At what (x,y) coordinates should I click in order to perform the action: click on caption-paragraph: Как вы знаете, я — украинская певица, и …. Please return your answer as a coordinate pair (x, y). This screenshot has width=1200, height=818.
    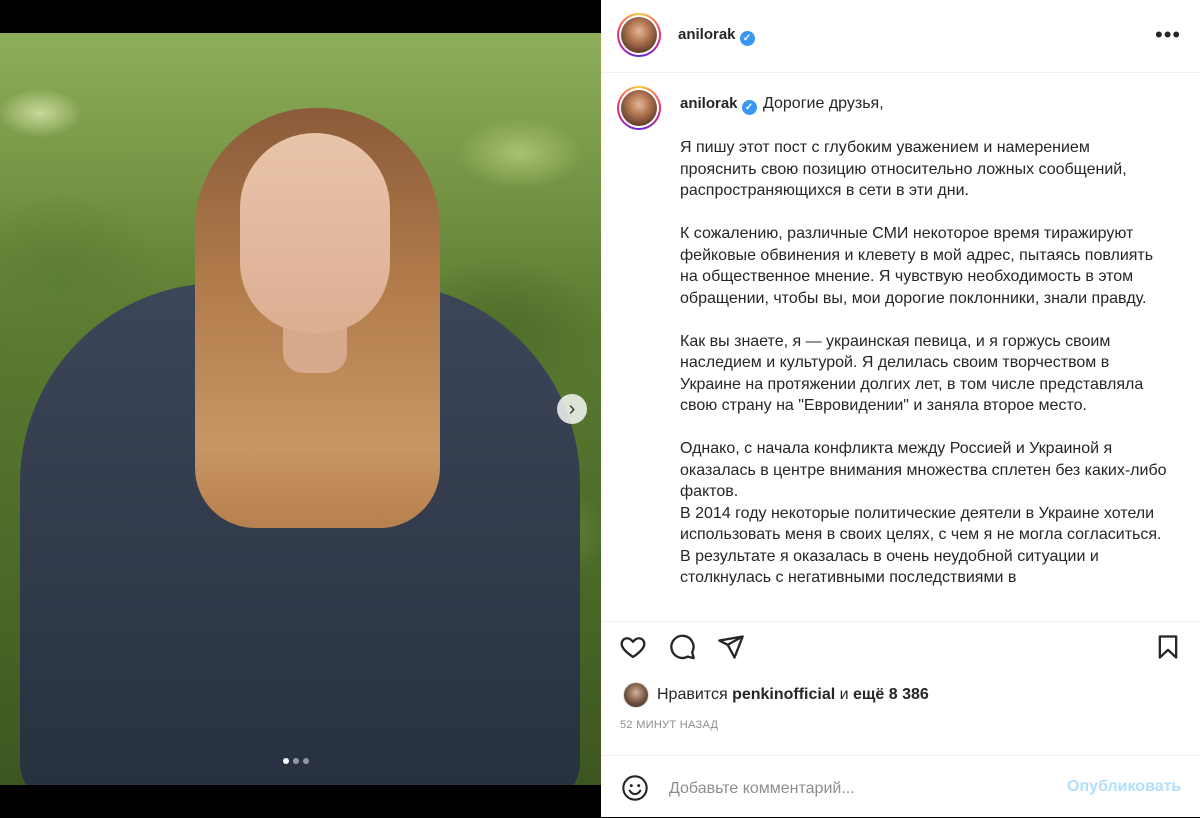
    Looking at the image, I should click on (912, 373).